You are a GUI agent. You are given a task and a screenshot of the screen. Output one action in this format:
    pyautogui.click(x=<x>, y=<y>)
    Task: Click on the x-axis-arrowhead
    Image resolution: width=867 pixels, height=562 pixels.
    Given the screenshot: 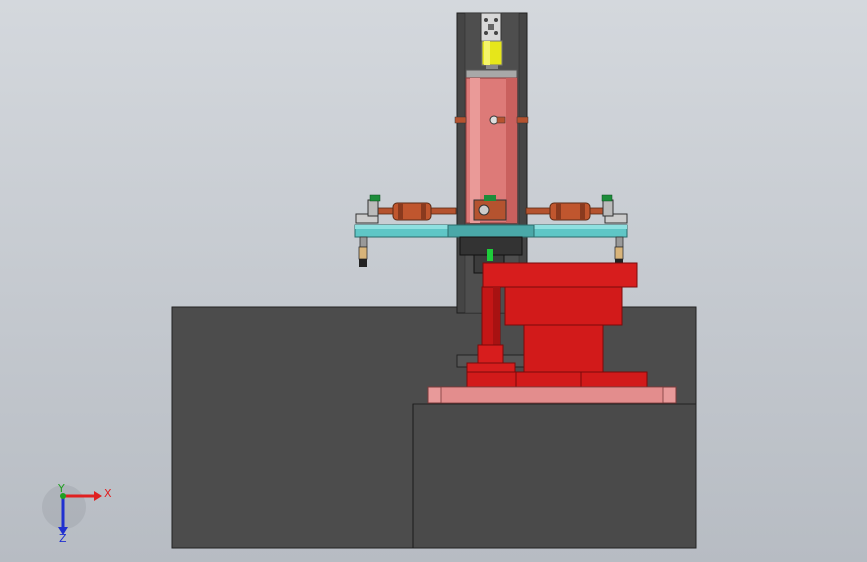 What is the action you would take?
    pyautogui.click(x=98, y=496)
    